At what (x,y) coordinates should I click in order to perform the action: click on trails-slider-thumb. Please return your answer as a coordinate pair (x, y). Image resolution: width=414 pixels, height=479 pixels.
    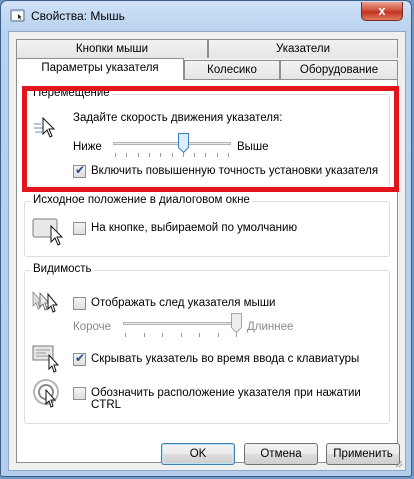
    Looking at the image, I should click on (236, 323).